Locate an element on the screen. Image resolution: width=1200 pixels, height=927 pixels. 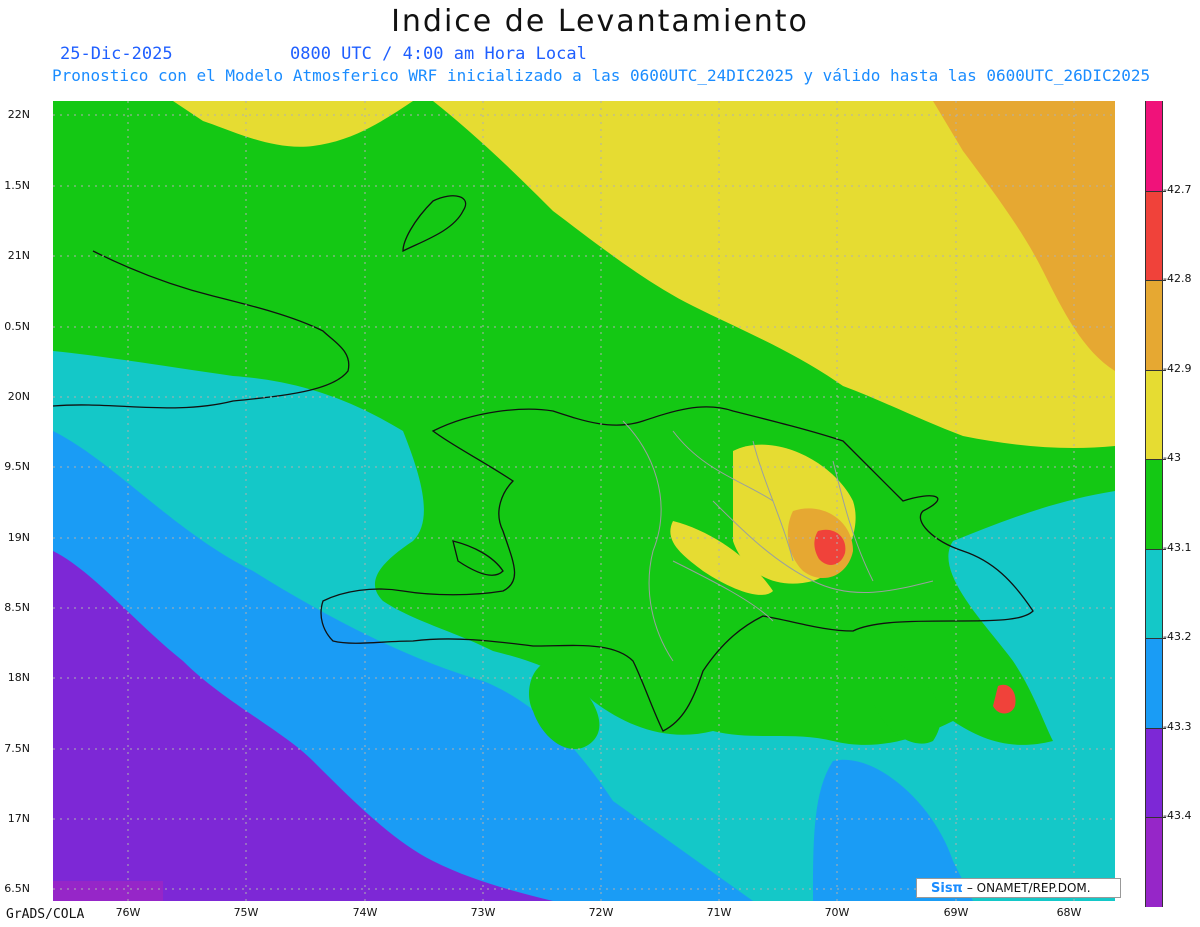
onamet-logo: Sisπ – ONAMET/REP.DOM. is located at coordinates (1018, 888).